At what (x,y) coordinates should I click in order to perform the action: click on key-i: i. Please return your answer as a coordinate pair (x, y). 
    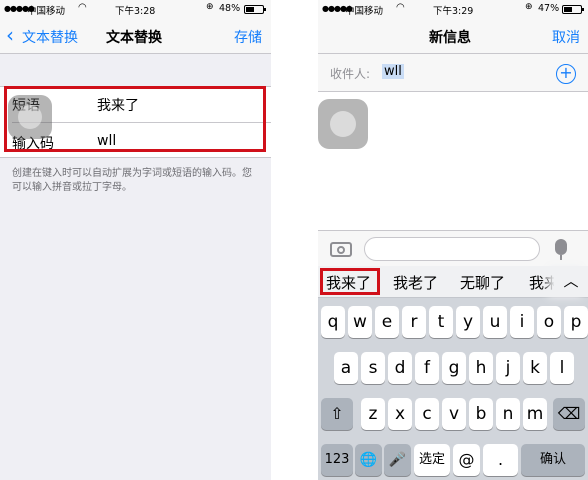
    Looking at the image, I should click on (522, 322).